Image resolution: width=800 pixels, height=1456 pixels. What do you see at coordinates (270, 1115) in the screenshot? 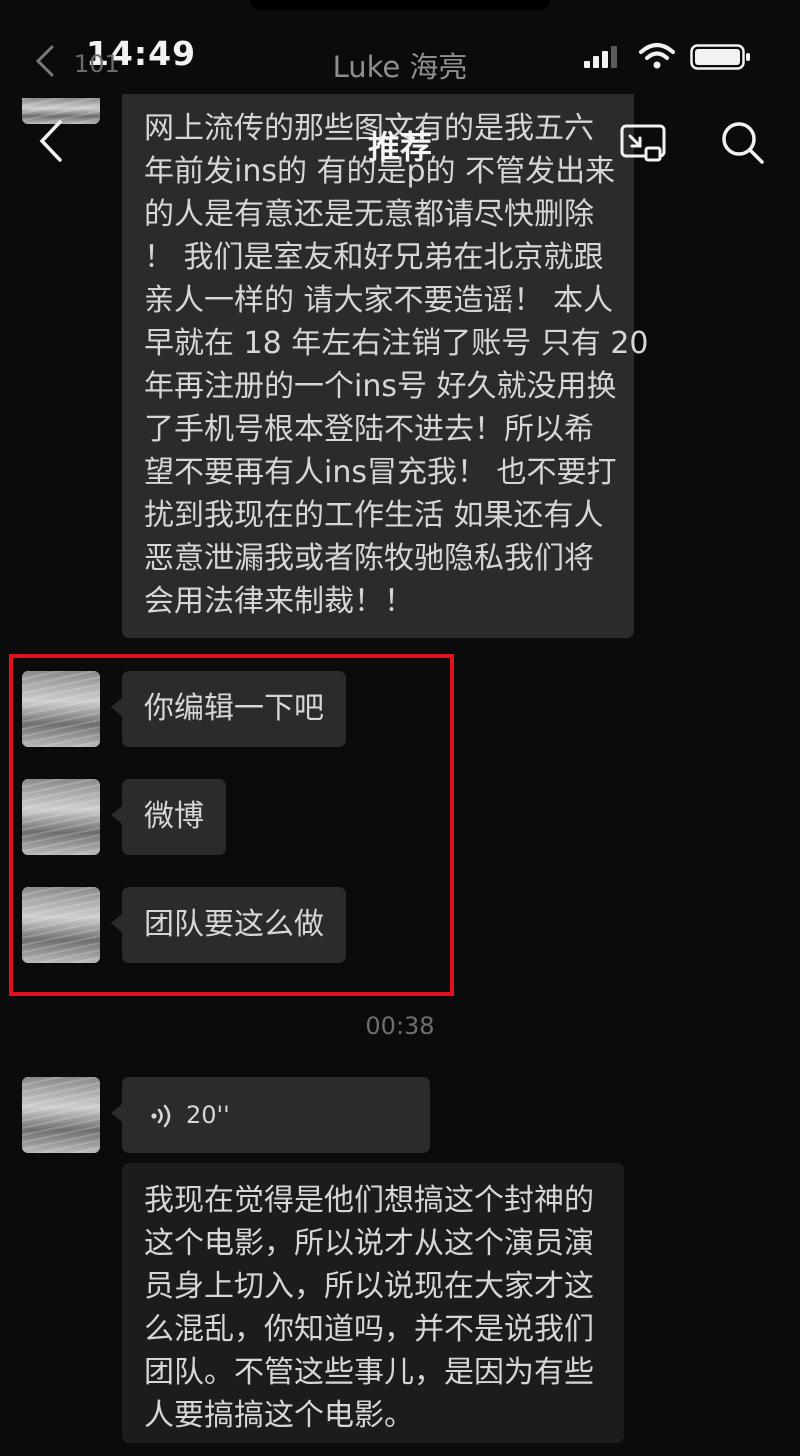
I see `voice-message-bubble: 20''` at bounding box center [270, 1115].